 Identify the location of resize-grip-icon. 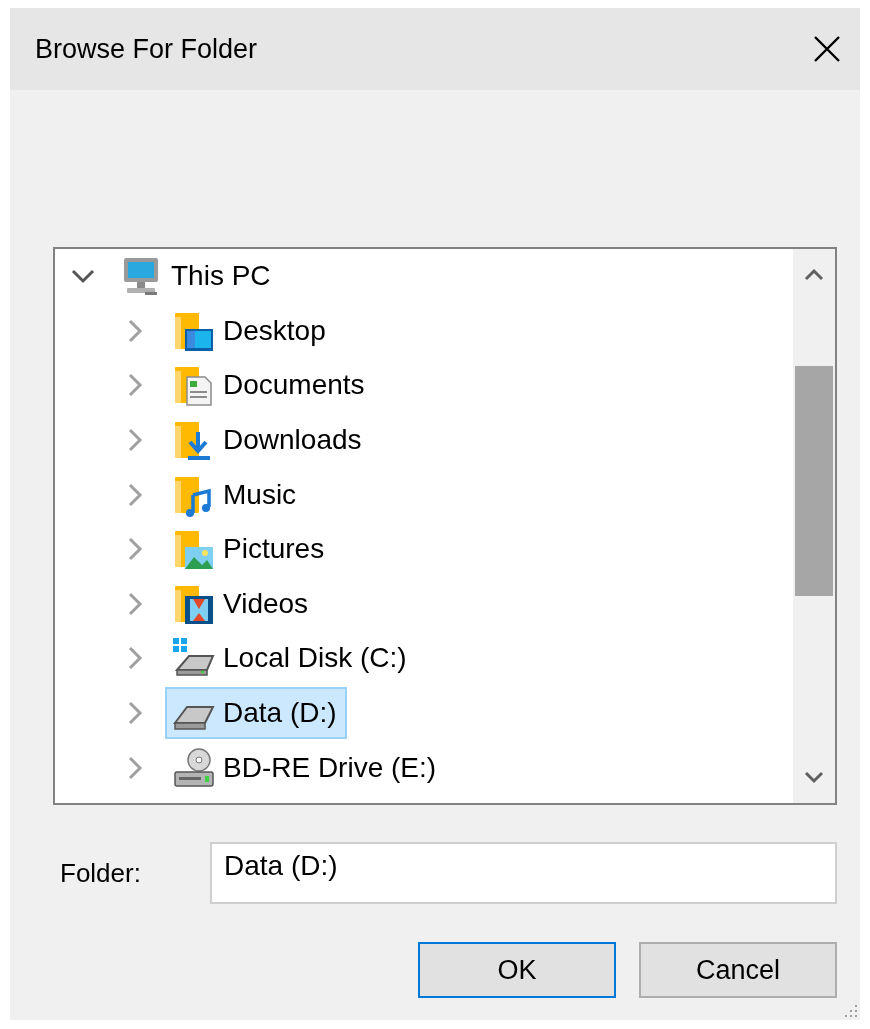
(850, 1010).